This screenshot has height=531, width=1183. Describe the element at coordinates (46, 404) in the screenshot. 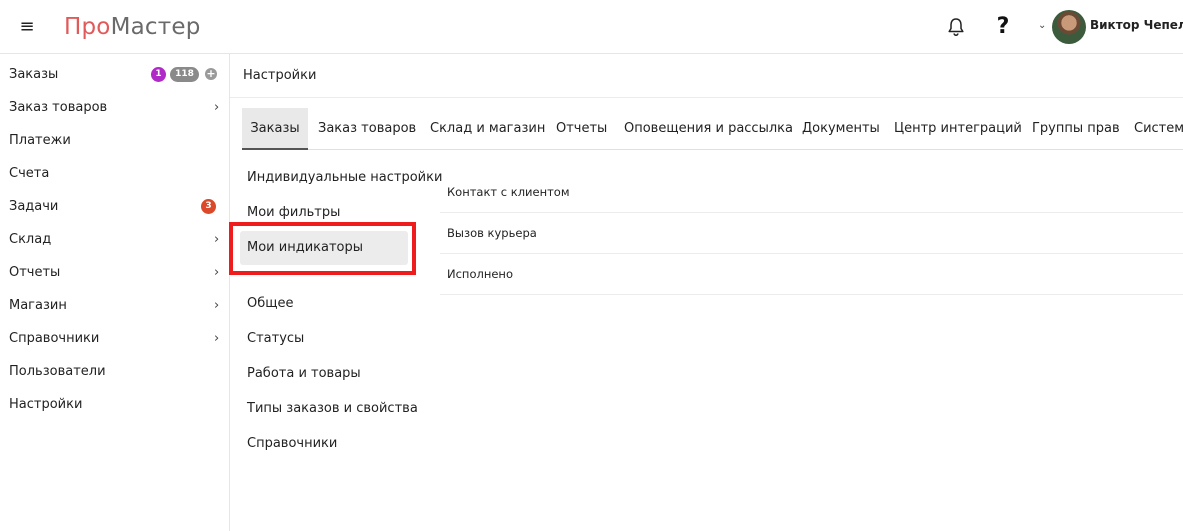

I see `sidebar-item-label: Настройки` at that location.